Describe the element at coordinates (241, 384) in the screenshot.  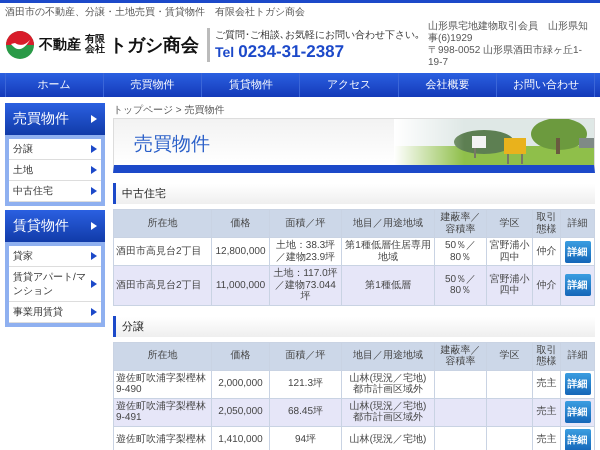
I see `table-cell: 2,000,000` at that location.